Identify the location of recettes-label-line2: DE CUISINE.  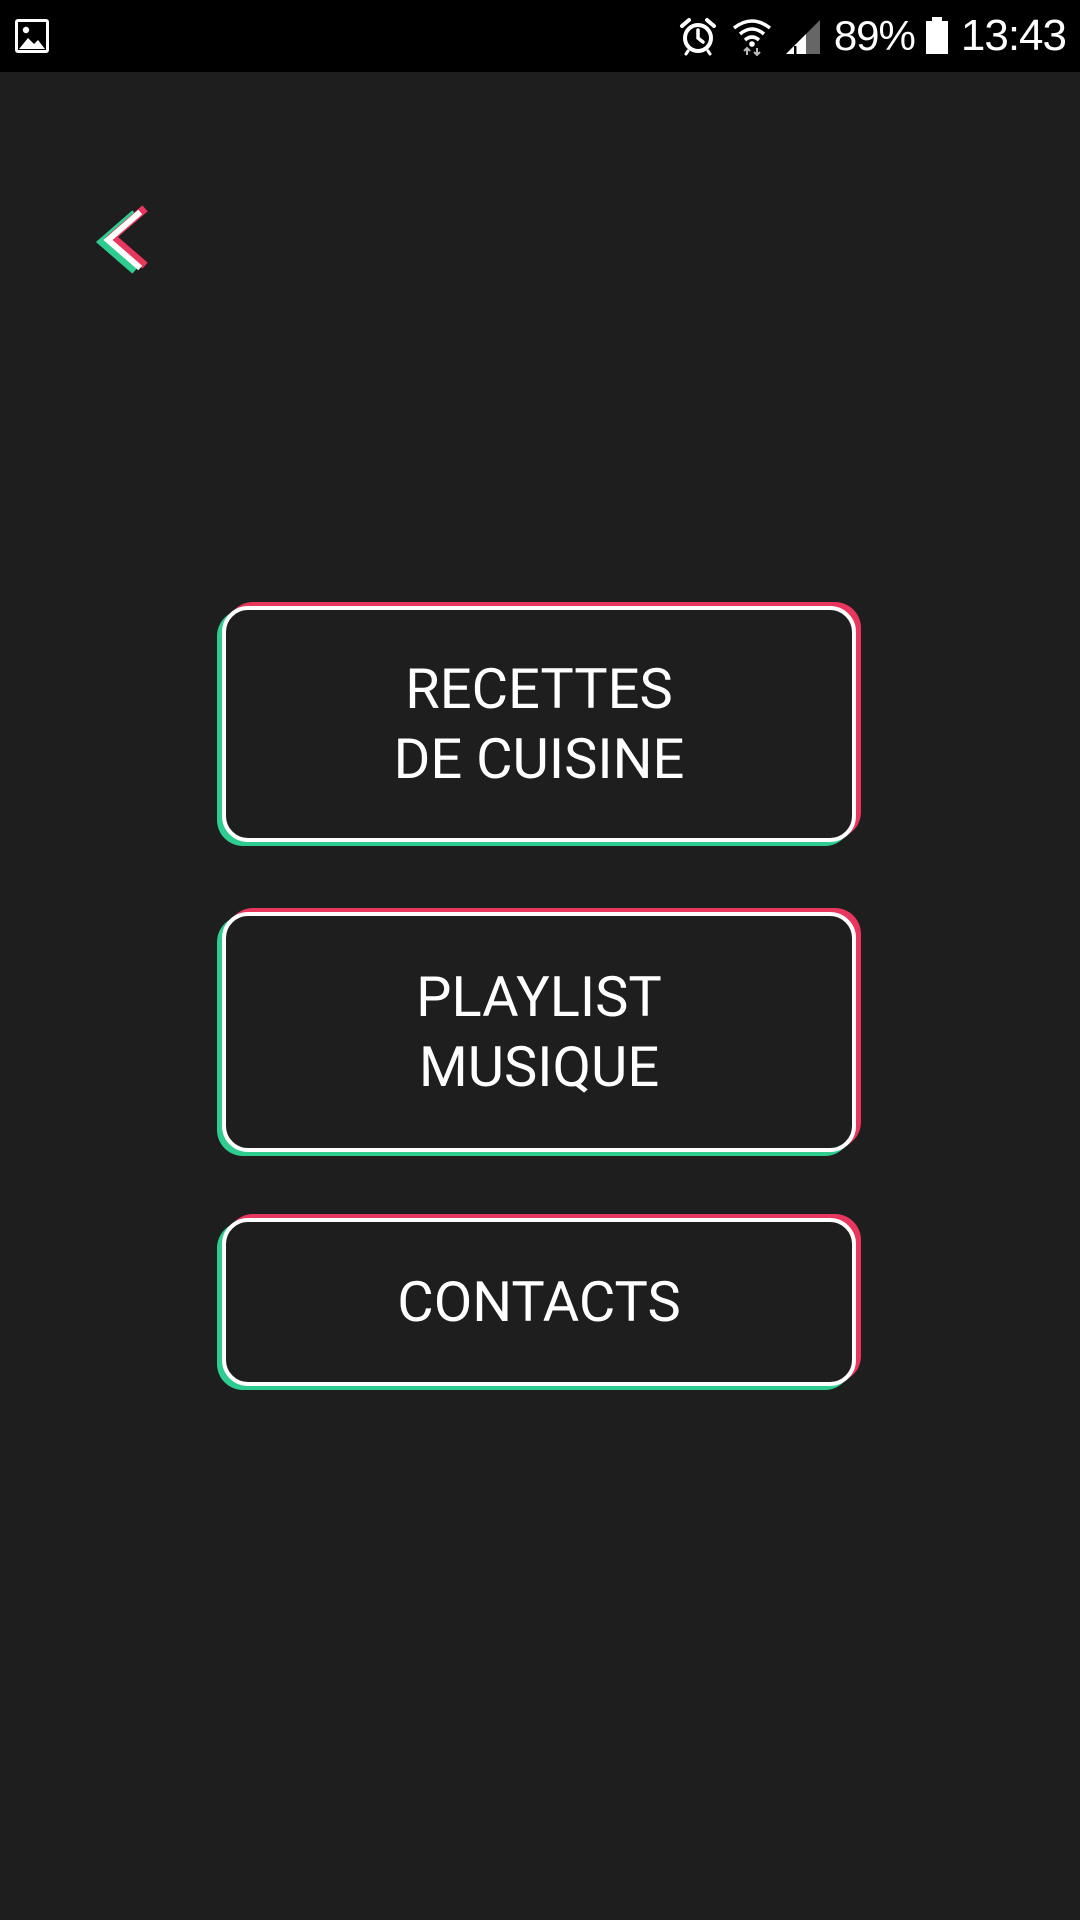
(539, 759).